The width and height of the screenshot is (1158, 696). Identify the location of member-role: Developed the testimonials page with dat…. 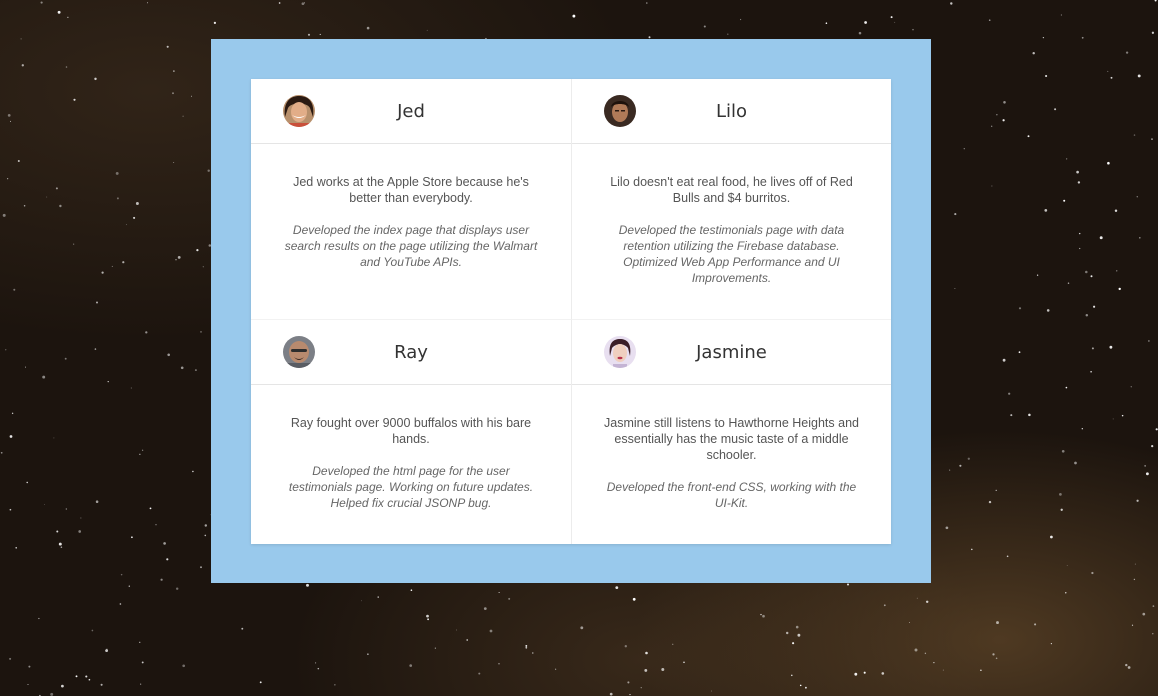
(731, 254).